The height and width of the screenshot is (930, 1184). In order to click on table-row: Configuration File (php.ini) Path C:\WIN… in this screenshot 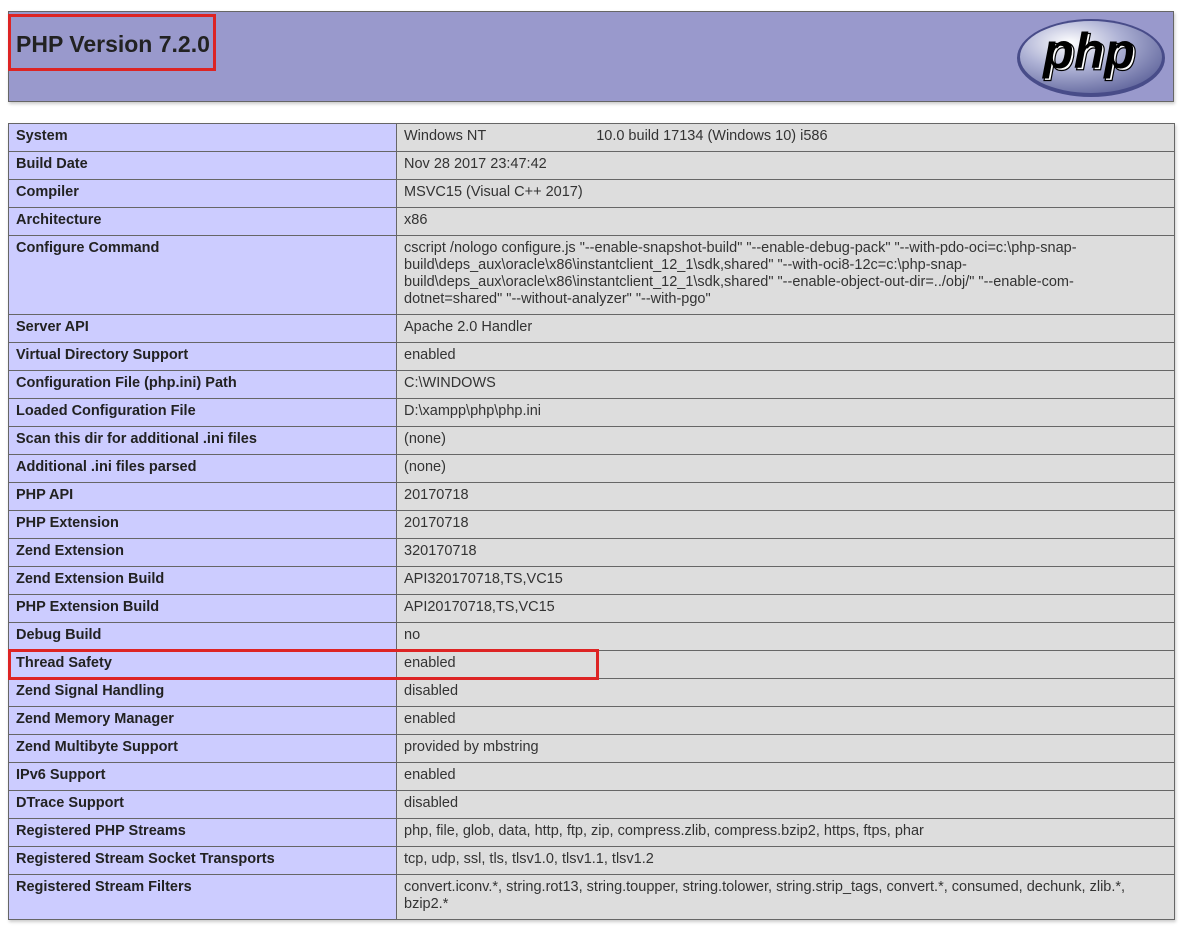, I will do `click(591, 384)`.